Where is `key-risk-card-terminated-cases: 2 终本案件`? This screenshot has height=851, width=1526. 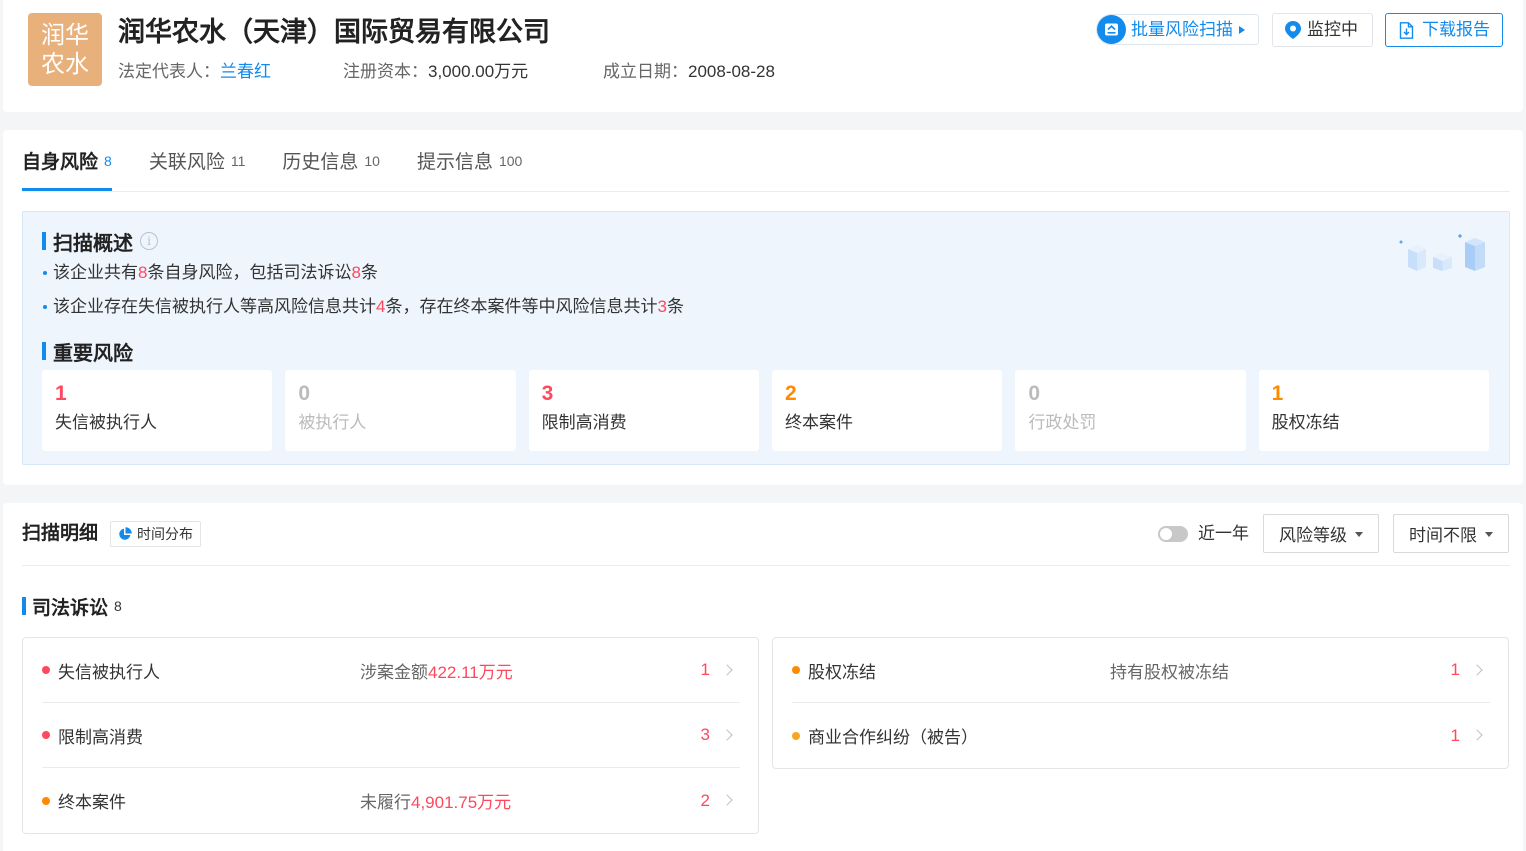
key-risk-card-terminated-cases: 2 终本案件 is located at coordinates (887, 410).